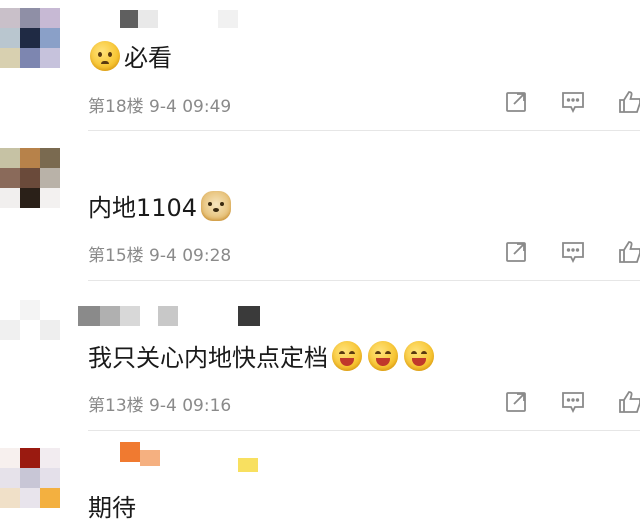  What do you see at coordinates (190, 256) in the screenshot?
I see `timestamp: 9-4 09:28` at bounding box center [190, 256].